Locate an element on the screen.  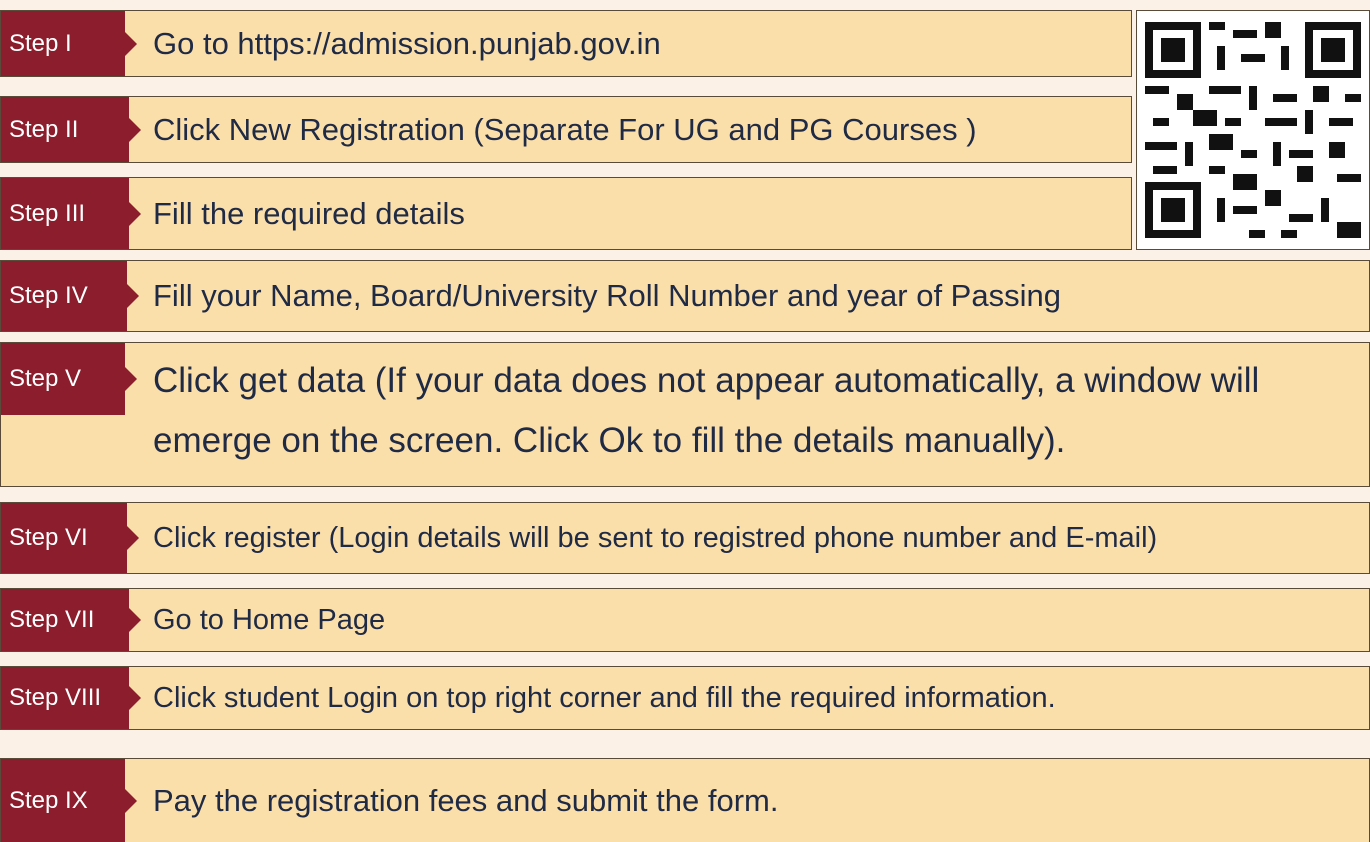
step-label: Step III is located at coordinates (71, 213).